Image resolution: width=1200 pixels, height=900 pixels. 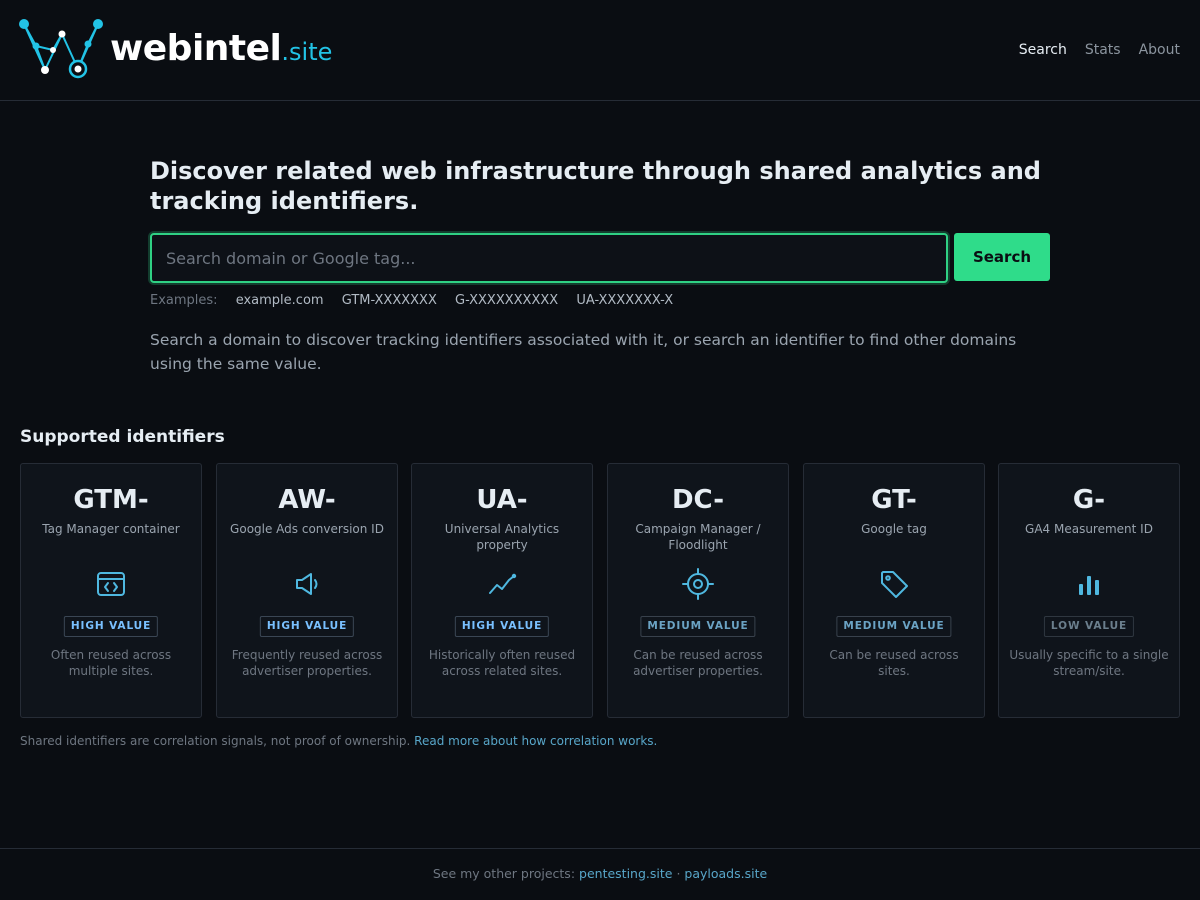 What do you see at coordinates (894, 584) in the screenshot?
I see `tag-icon` at bounding box center [894, 584].